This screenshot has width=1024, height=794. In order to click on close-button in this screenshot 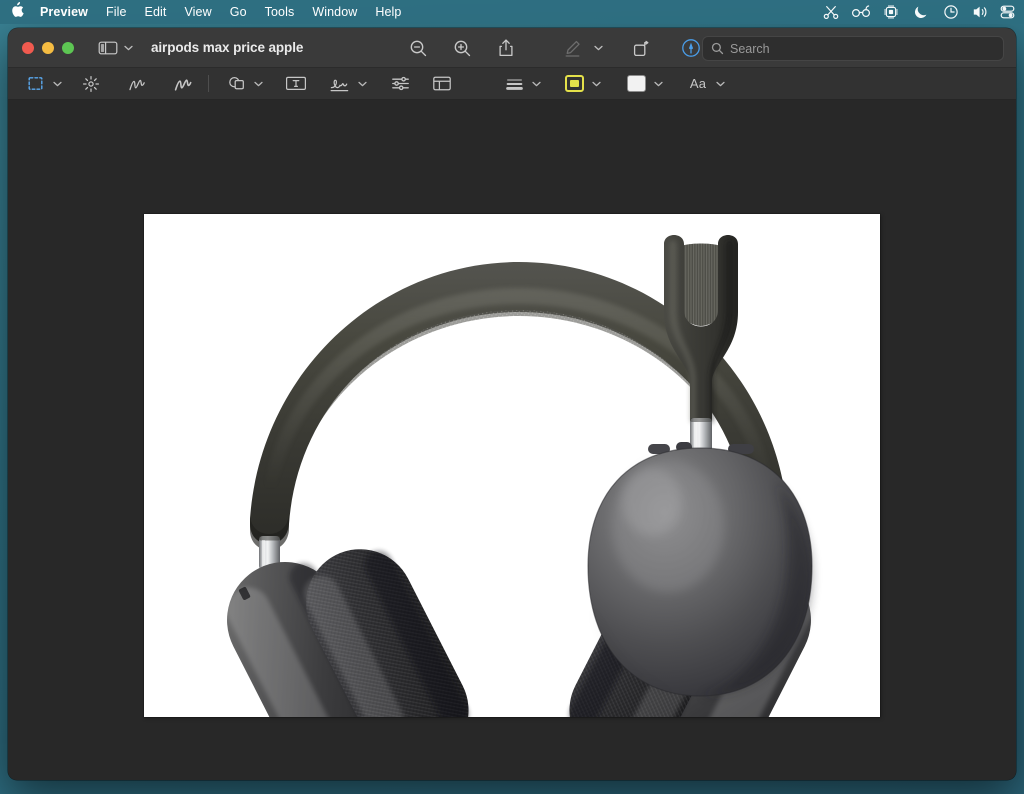, I will do `click(28, 47)`.